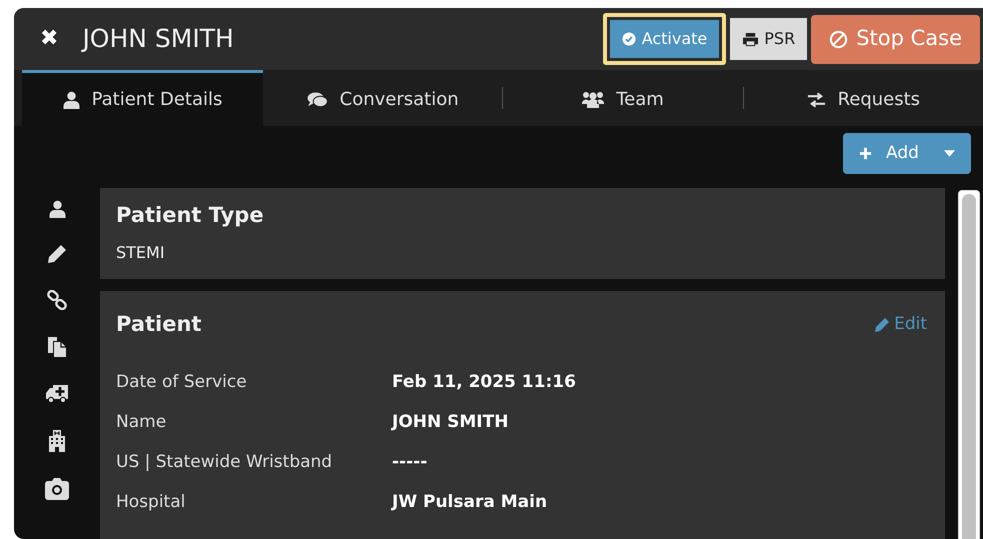 The image size is (983, 539). I want to click on plus-icon, so click(865, 153).